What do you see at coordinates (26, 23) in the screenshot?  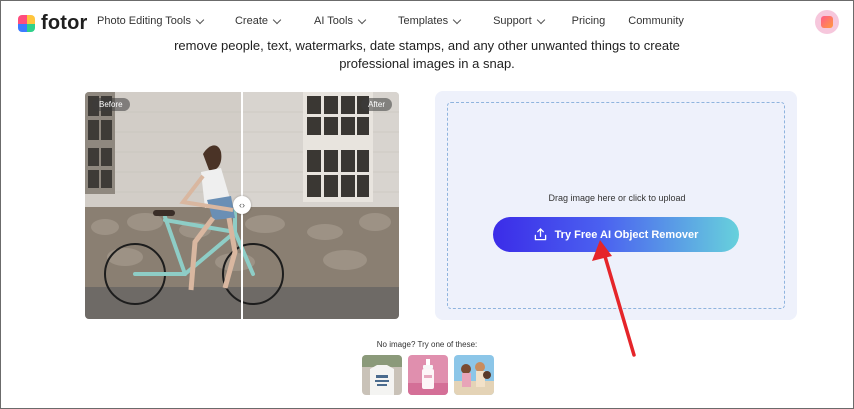 I see `fotor-logo-icon` at bounding box center [26, 23].